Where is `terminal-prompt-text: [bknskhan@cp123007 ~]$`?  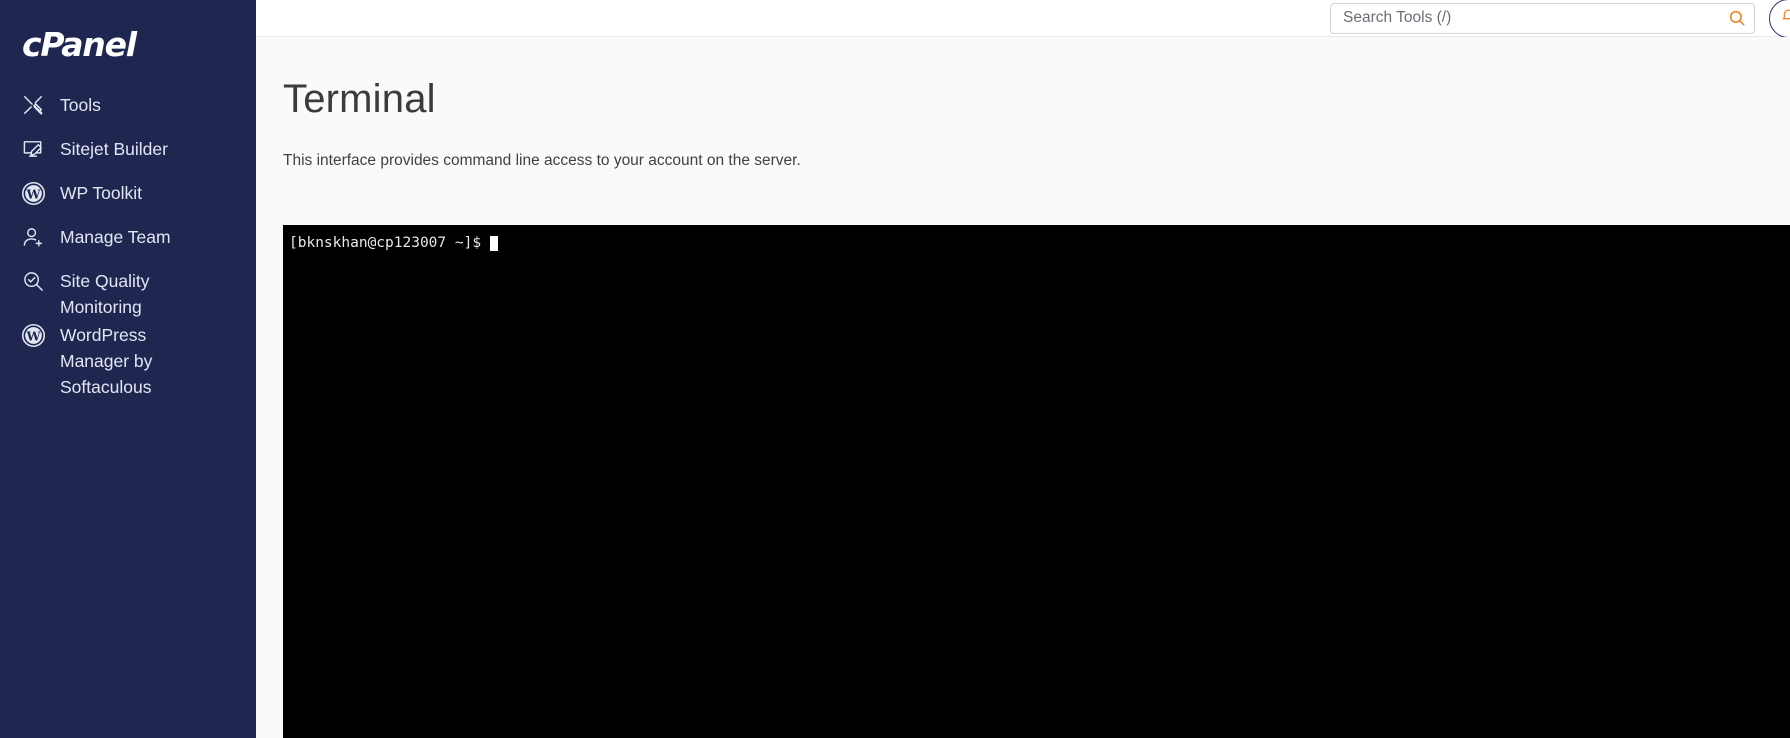 terminal-prompt-text: [bknskhan@cp123007 ~]$ is located at coordinates (385, 243).